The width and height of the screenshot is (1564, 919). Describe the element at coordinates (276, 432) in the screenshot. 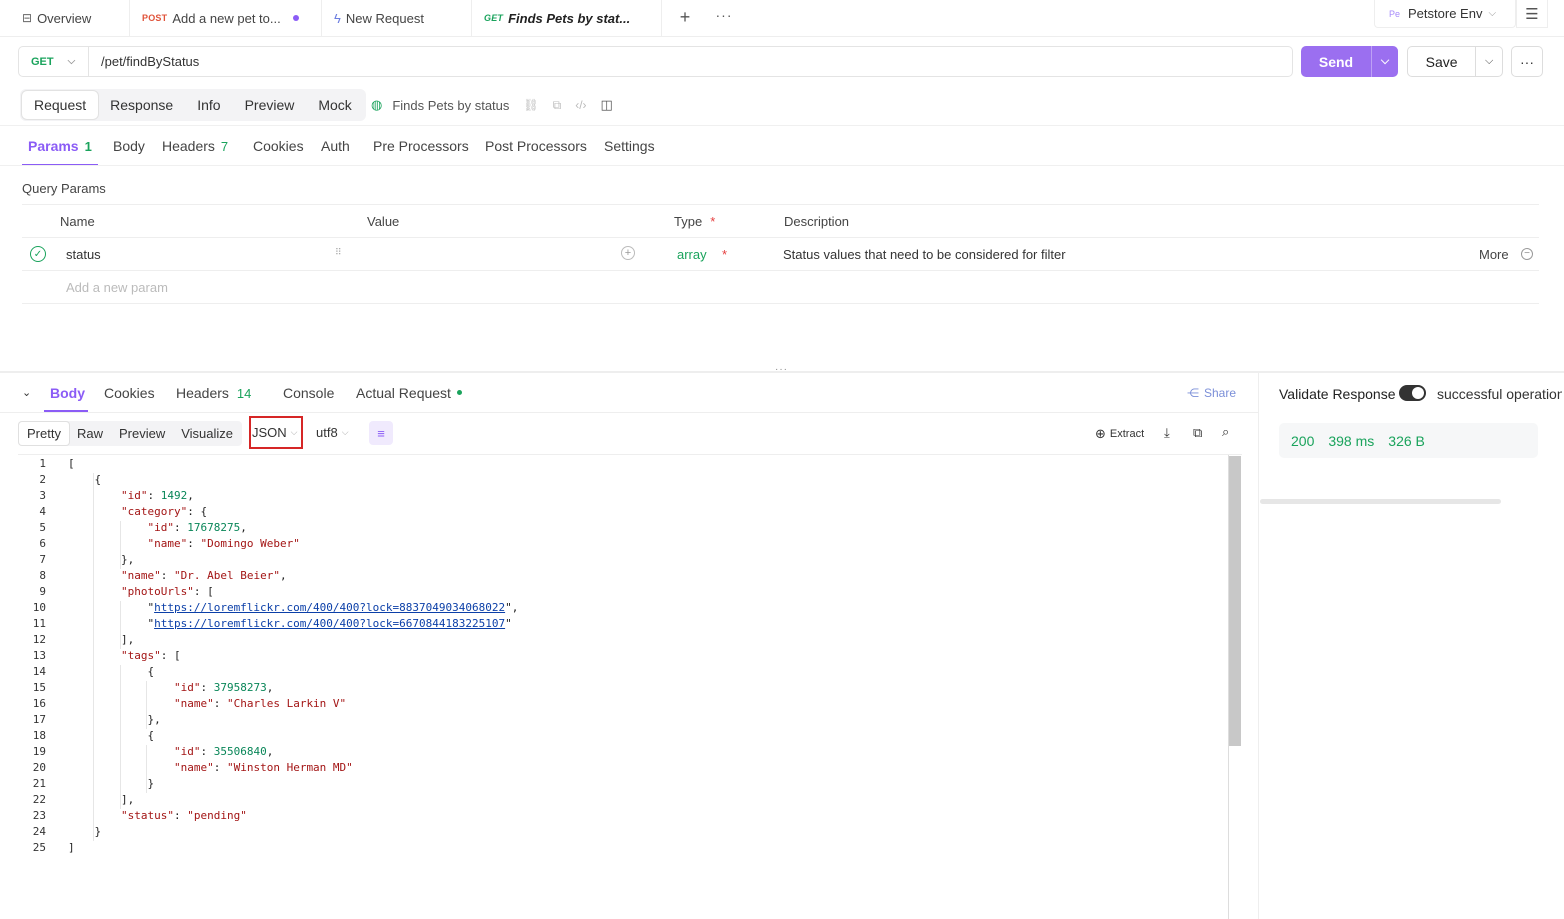

I see `format-type-select: JSON ⌵` at that location.